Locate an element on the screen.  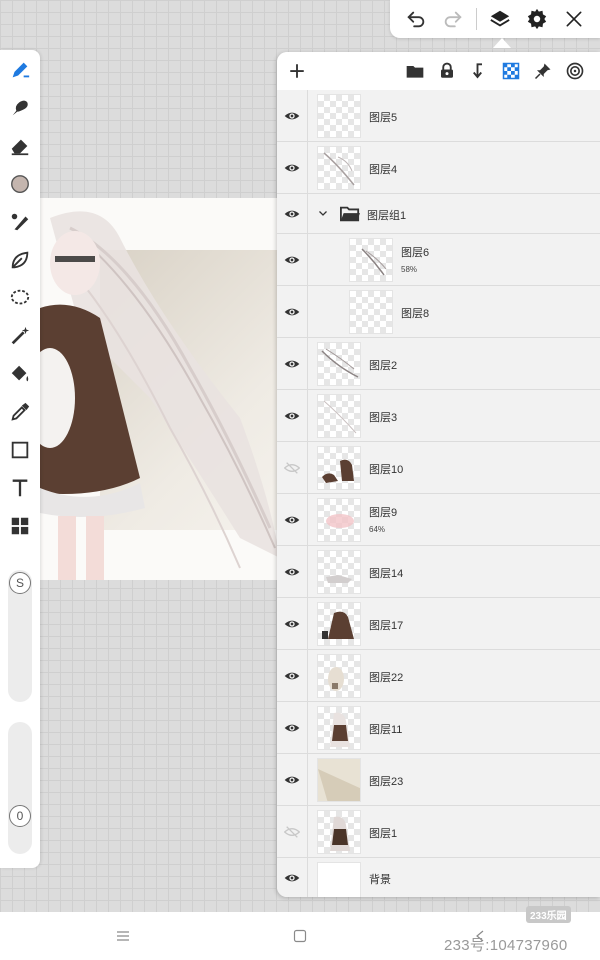
leaf-brush-tool is located at coordinates (20, 260).